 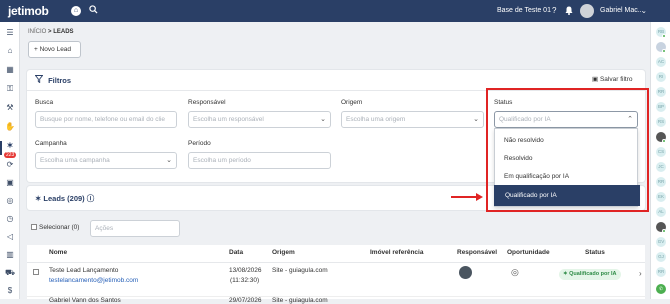 What do you see at coordinates (661, 62) in the screenshot?
I see `contact-avatar: AC` at bounding box center [661, 62].